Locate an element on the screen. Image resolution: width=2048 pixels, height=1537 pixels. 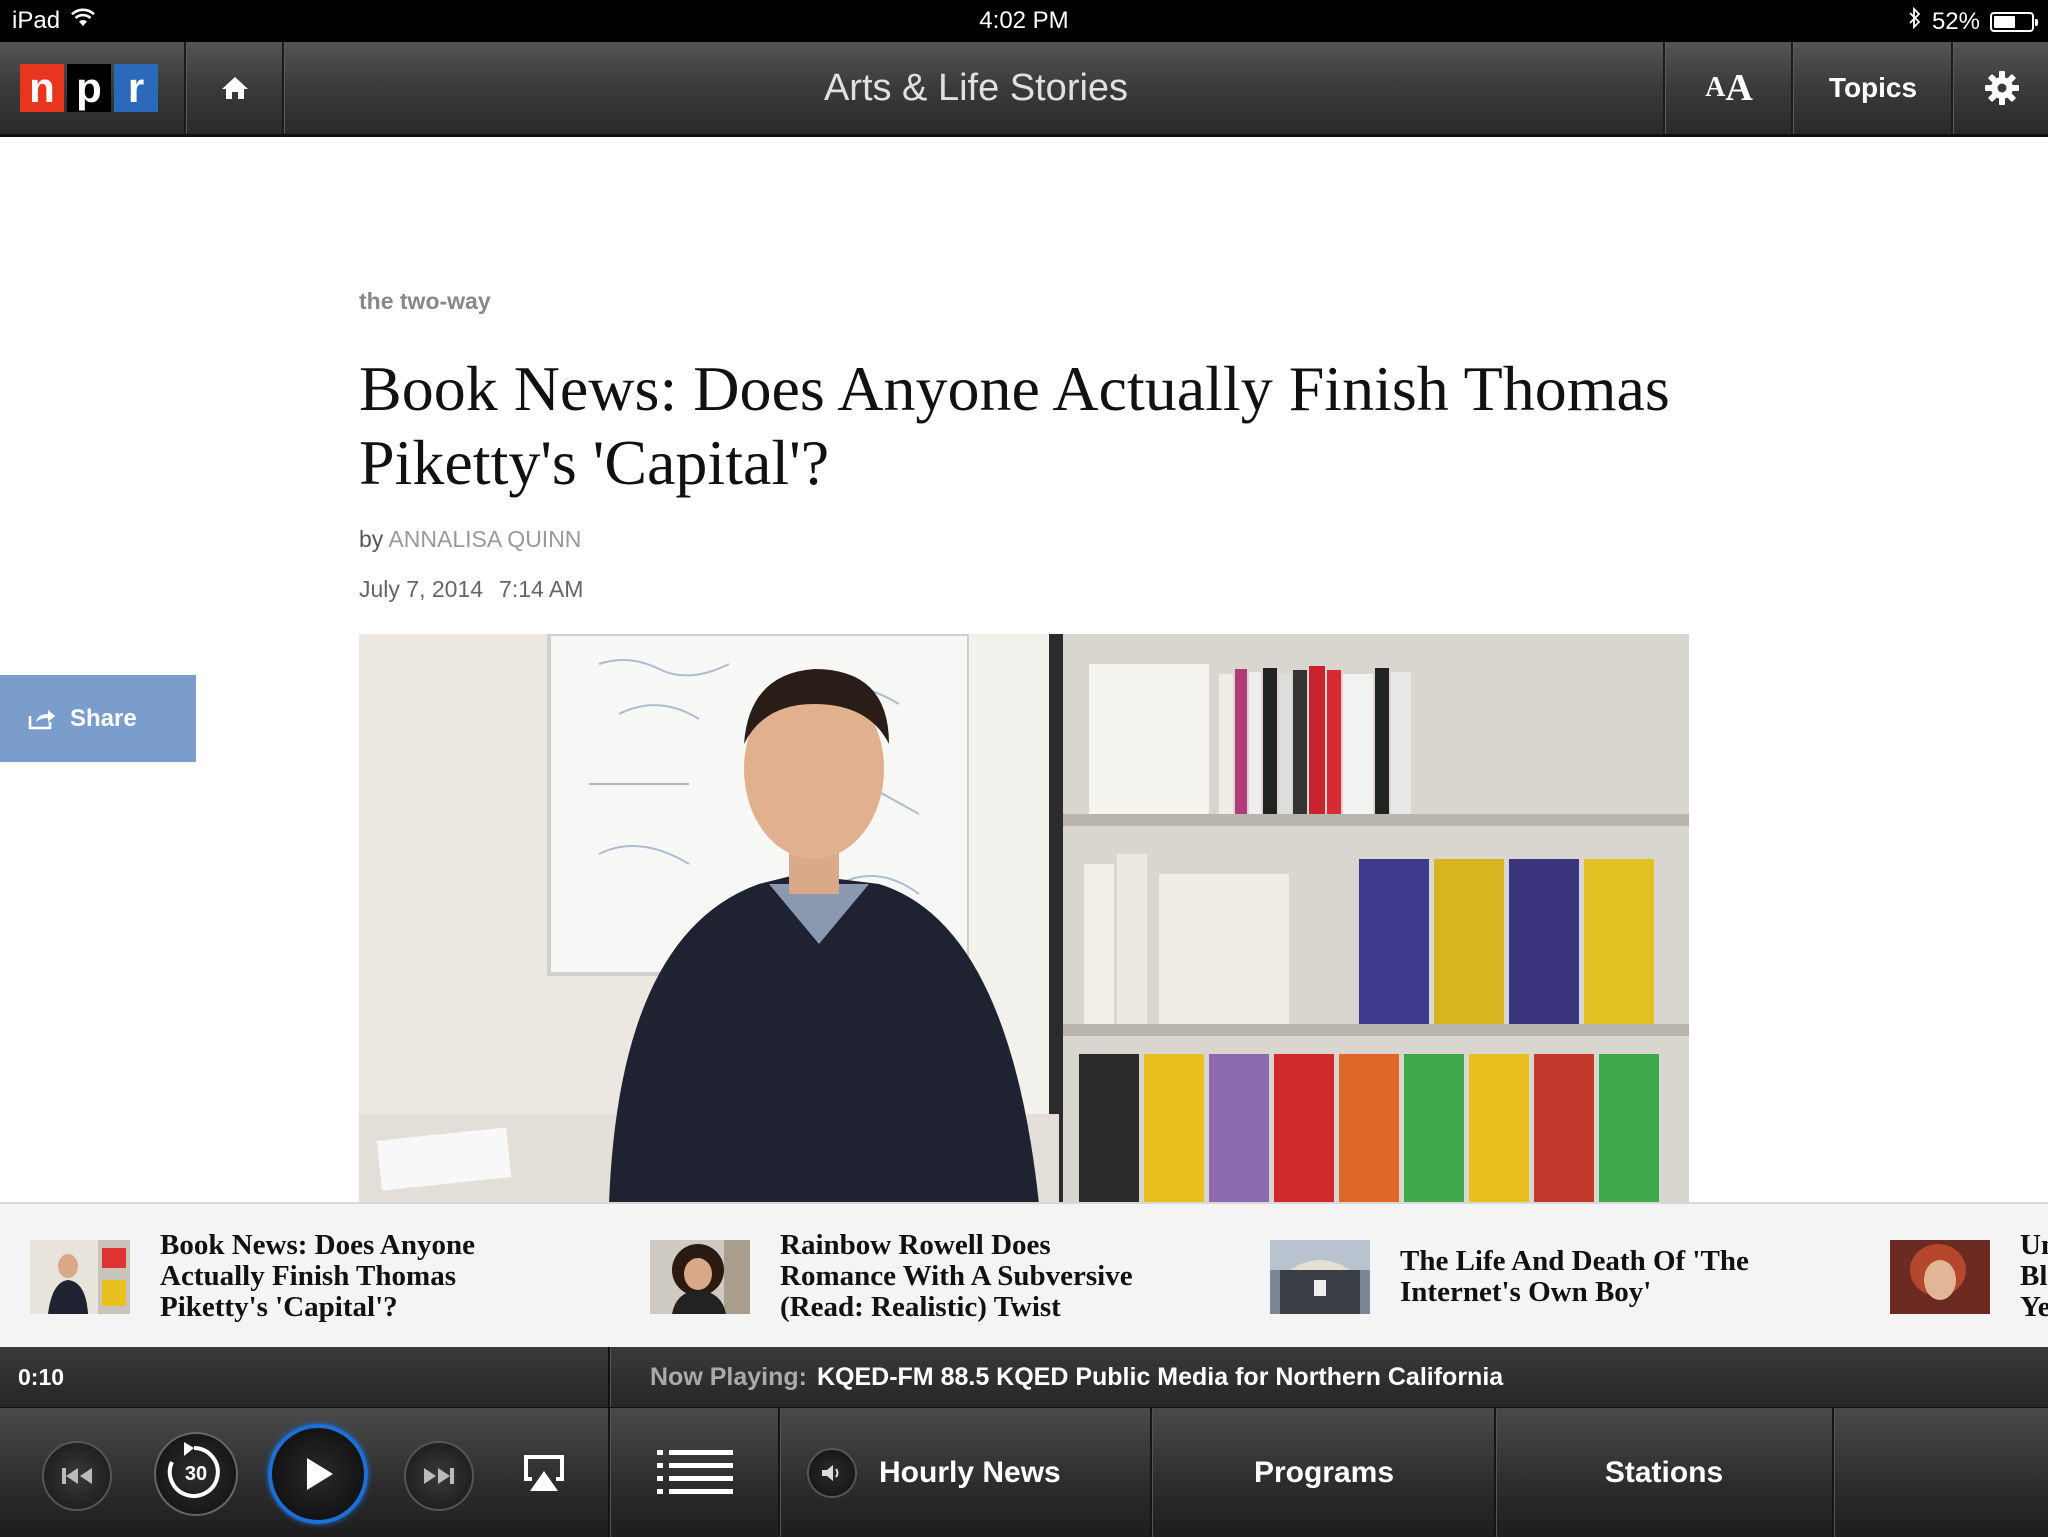
hourly-news-label: Hourly News is located at coordinates (970, 1472).